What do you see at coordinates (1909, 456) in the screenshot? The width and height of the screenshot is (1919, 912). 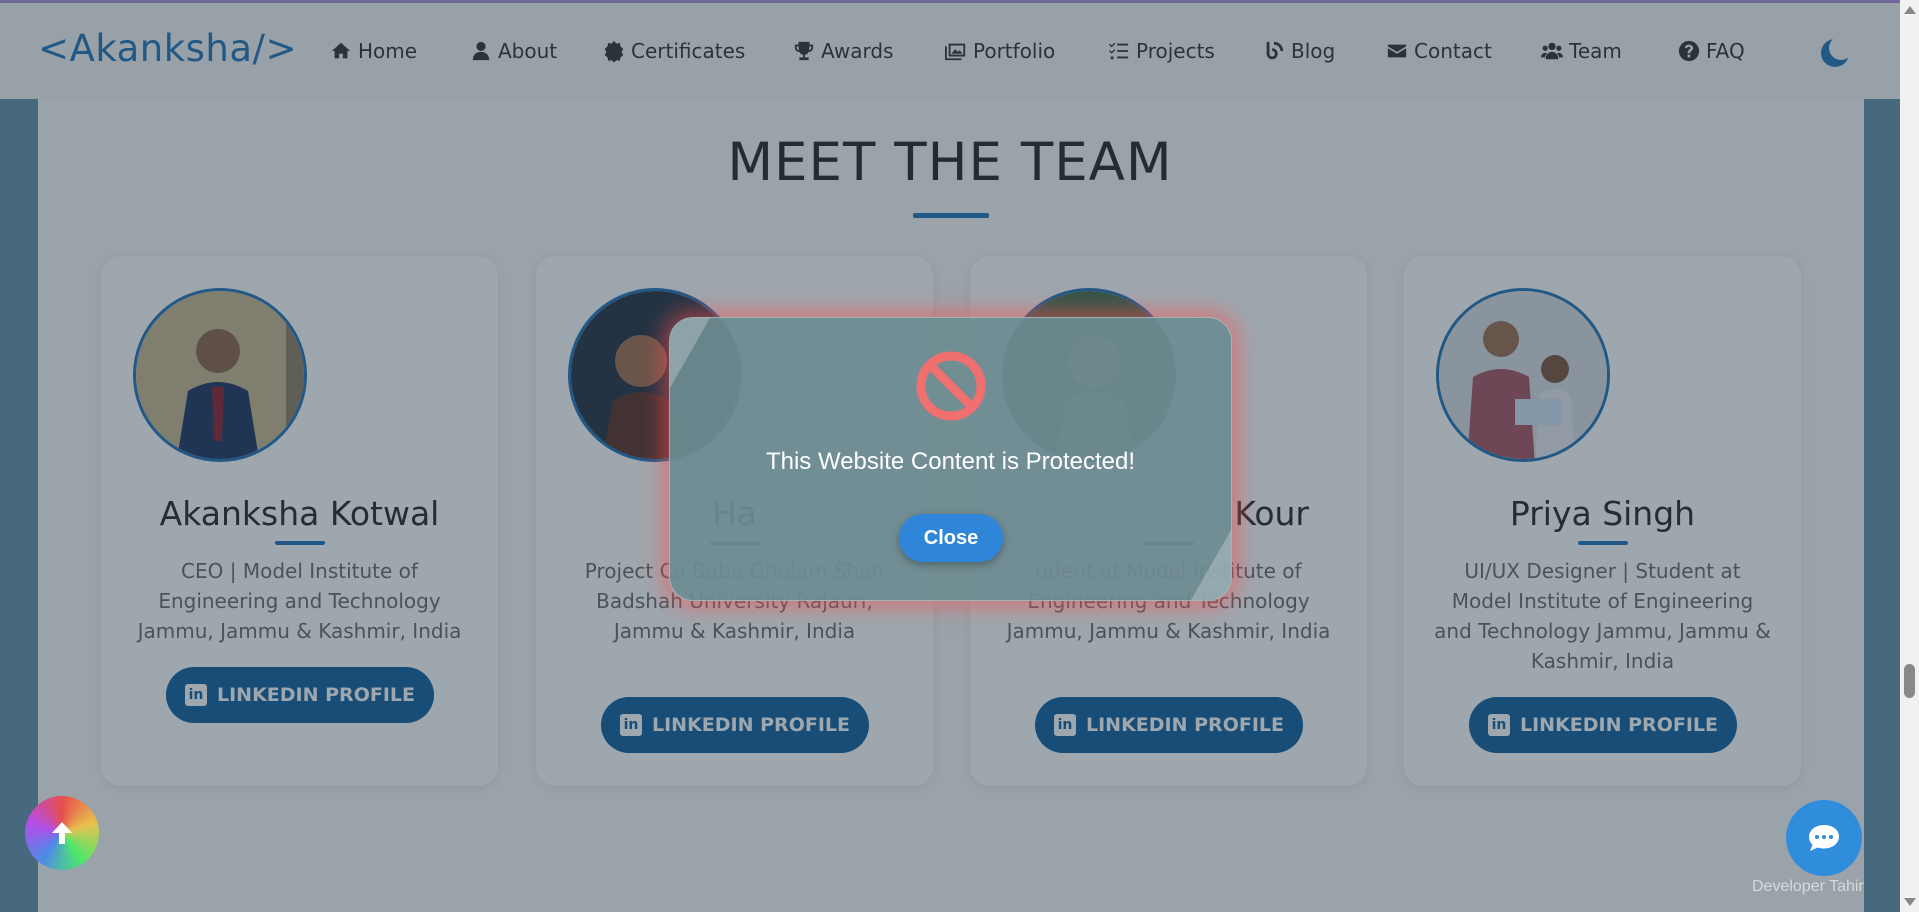 I see `page-scrollbar` at bounding box center [1909, 456].